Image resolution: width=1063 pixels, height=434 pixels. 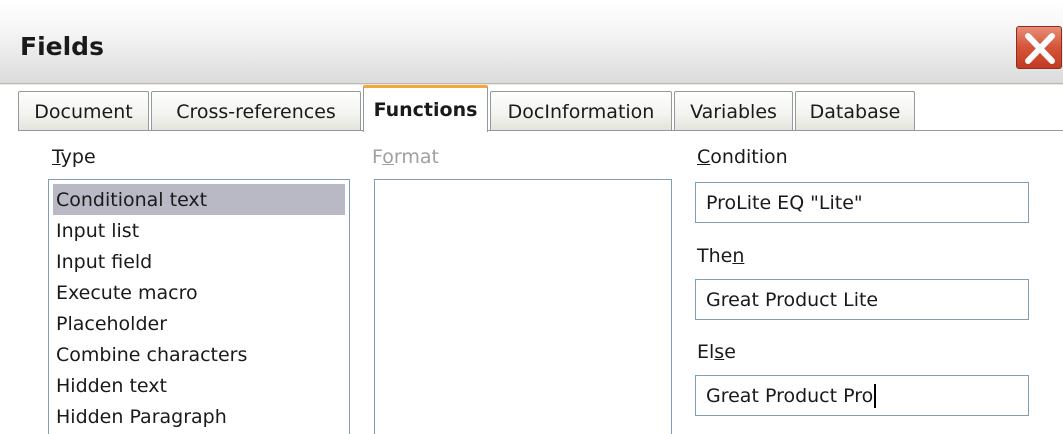 What do you see at coordinates (540, 130) in the screenshot?
I see `tab-divider` at bounding box center [540, 130].